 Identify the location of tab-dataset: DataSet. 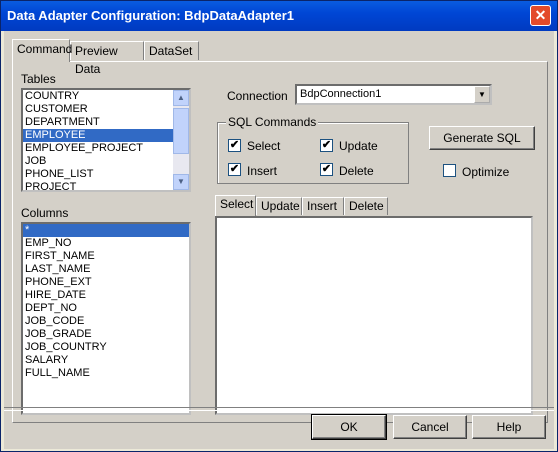
(171, 50).